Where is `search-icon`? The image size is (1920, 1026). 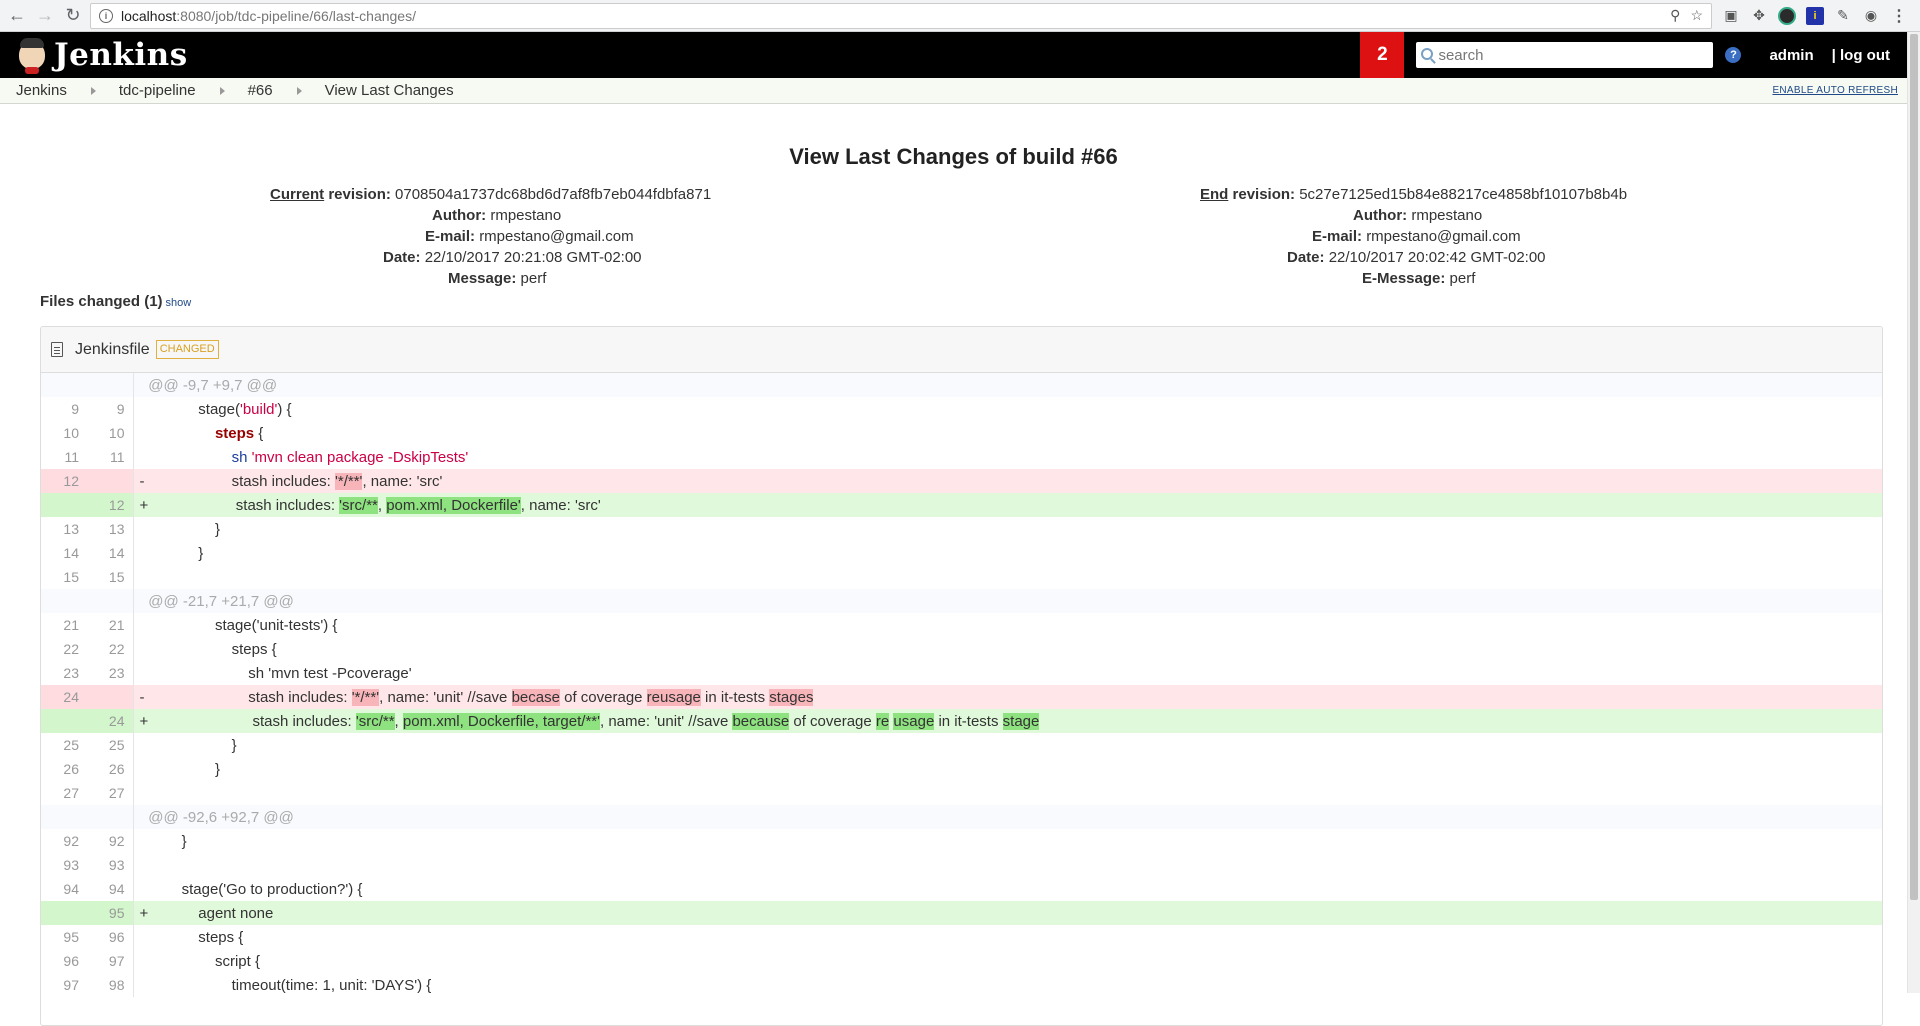
search-icon is located at coordinates (1427, 54).